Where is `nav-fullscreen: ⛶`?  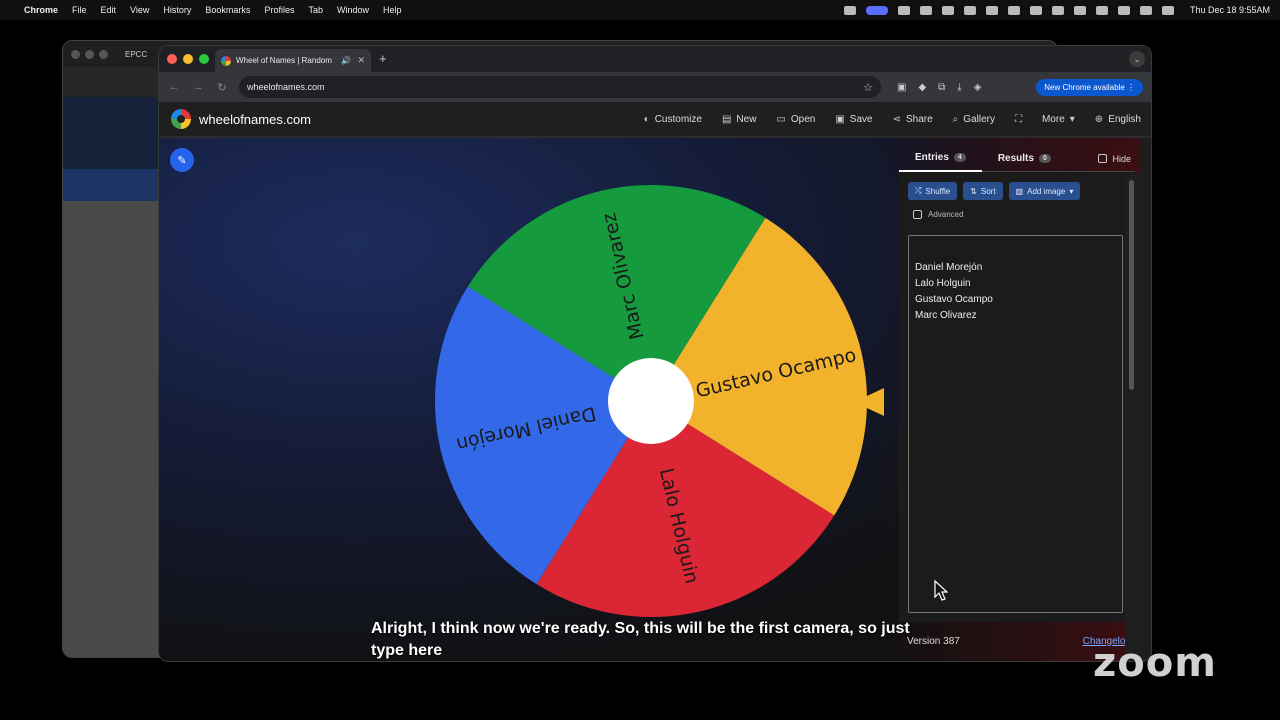 nav-fullscreen: ⛶ is located at coordinates (1018, 119).